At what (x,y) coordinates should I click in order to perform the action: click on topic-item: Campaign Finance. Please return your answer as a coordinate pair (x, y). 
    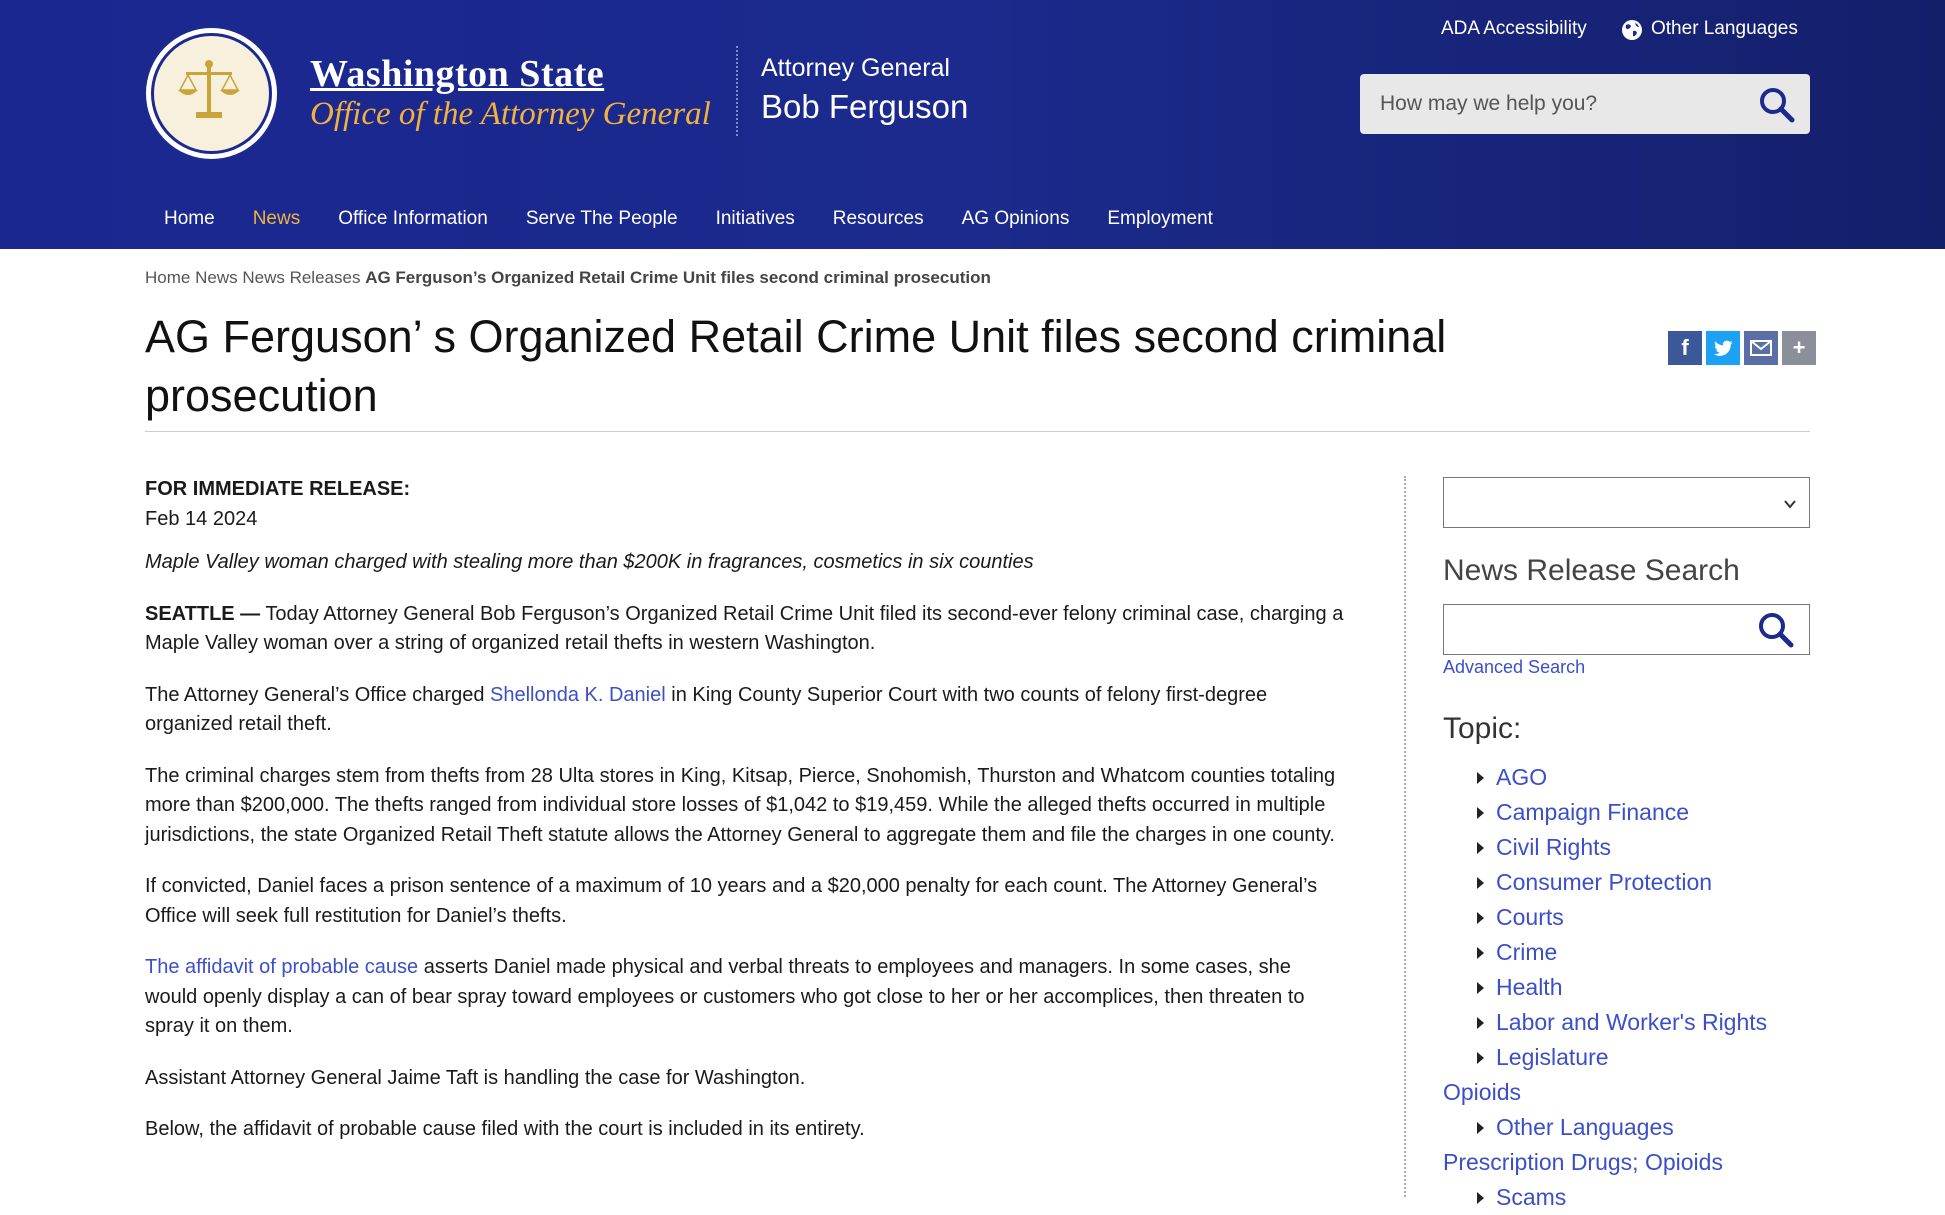
    Looking at the image, I should click on (1620, 812).